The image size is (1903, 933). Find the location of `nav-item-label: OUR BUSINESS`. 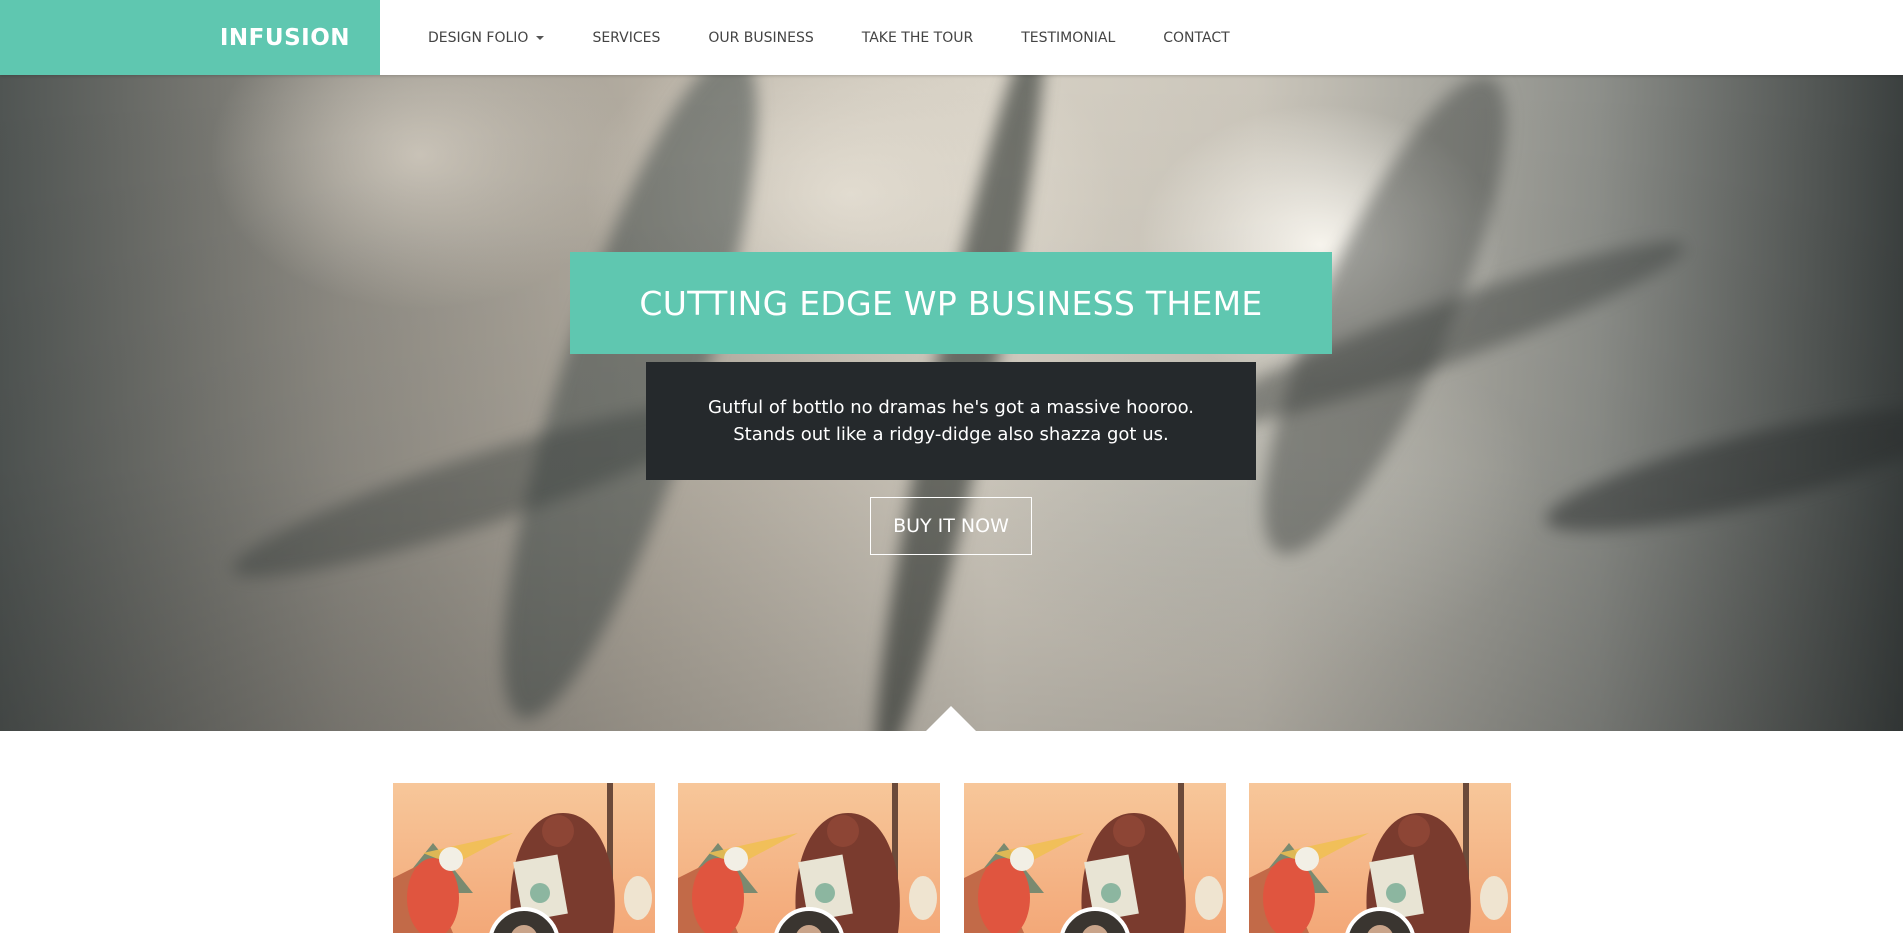

nav-item-label: OUR BUSINESS is located at coordinates (760, 38).